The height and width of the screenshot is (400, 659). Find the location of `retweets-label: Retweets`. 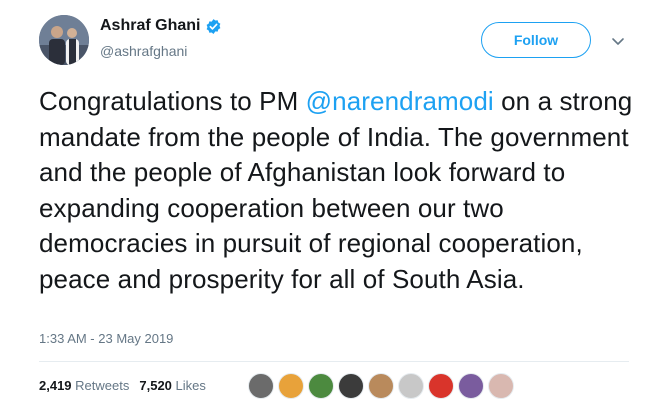

retweets-label: Retweets is located at coordinates (102, 385).